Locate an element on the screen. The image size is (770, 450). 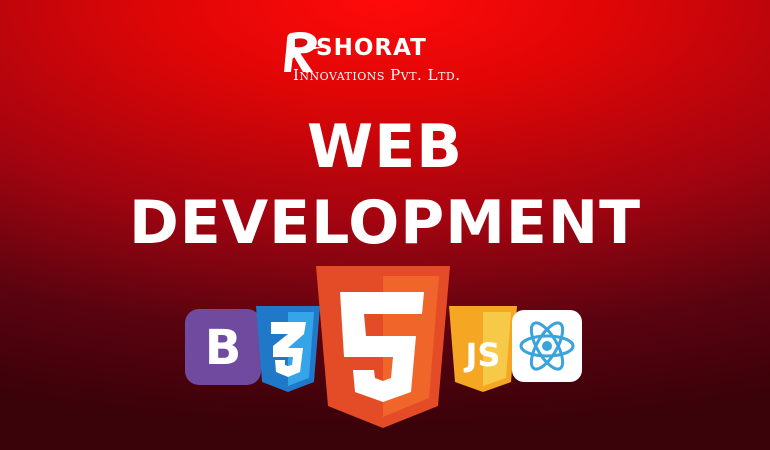
react-logo-icon is located at coordinates (547, 346).